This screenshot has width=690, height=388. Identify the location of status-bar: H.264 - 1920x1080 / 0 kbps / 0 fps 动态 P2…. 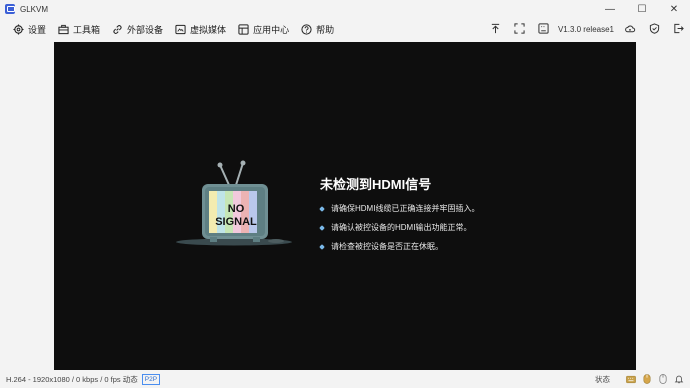
(345, 379).